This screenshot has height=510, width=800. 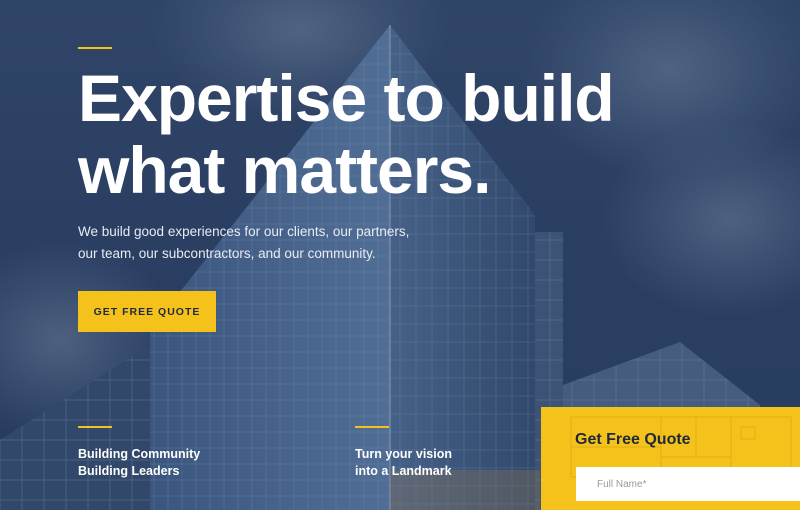 I want to click on feature-building-community: Building Community Building Leaders, so click(x=139, y=463).